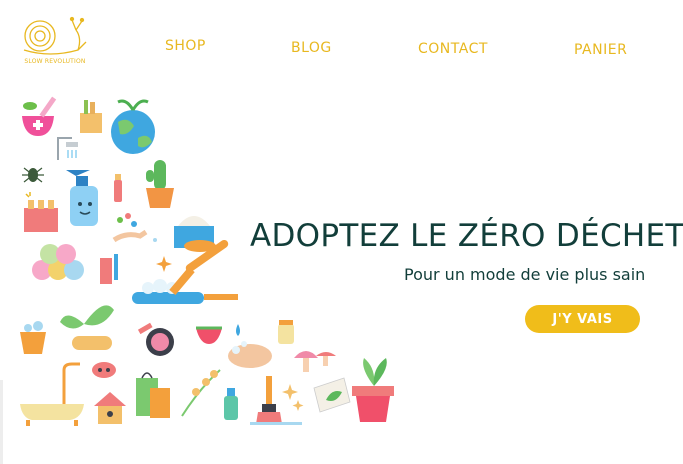 The image size is (683, 464). I want to click on insect-icon, so click(33, 175).